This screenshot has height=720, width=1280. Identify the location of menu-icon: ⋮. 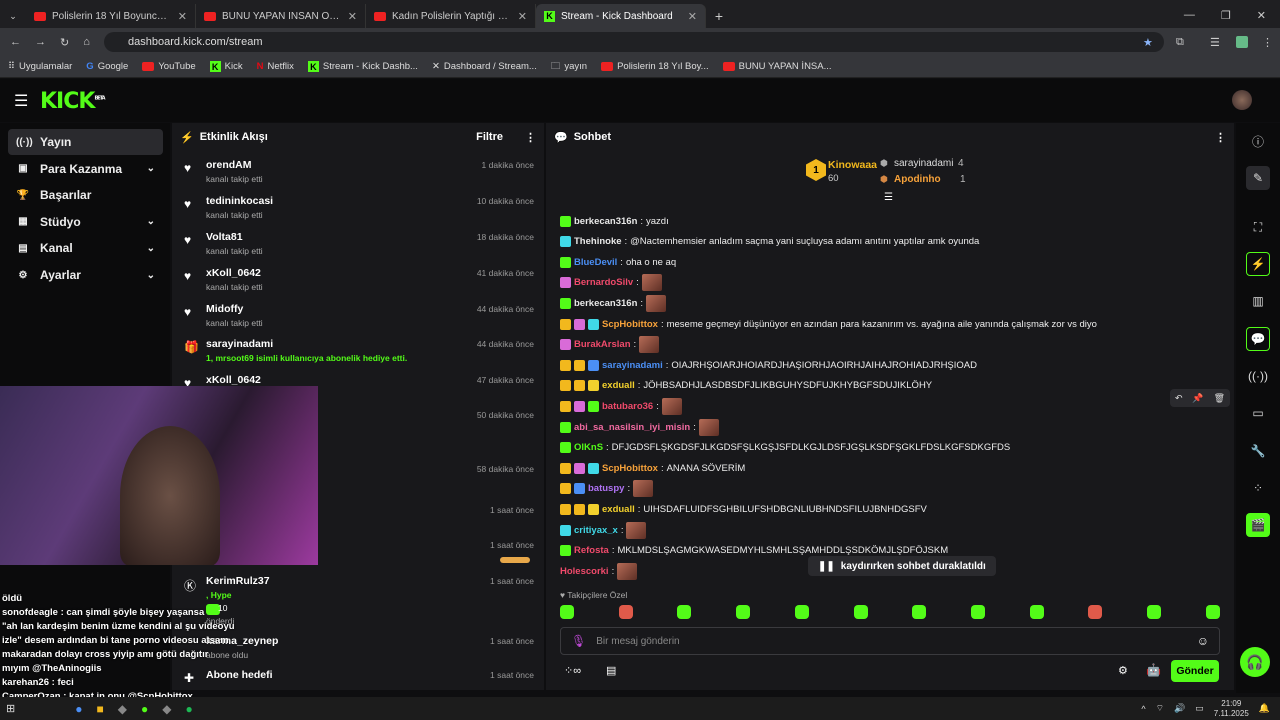
(1267, 42).